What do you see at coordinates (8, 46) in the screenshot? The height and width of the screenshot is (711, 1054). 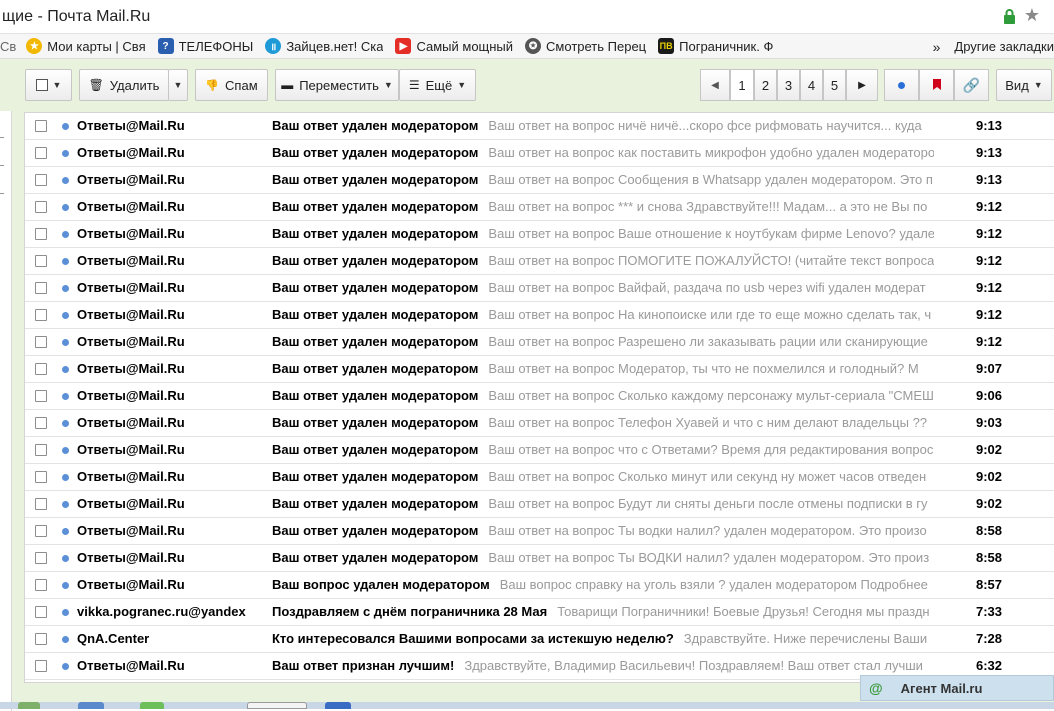 I see `bookmark-item: Св` at bounding box center [8, 46].